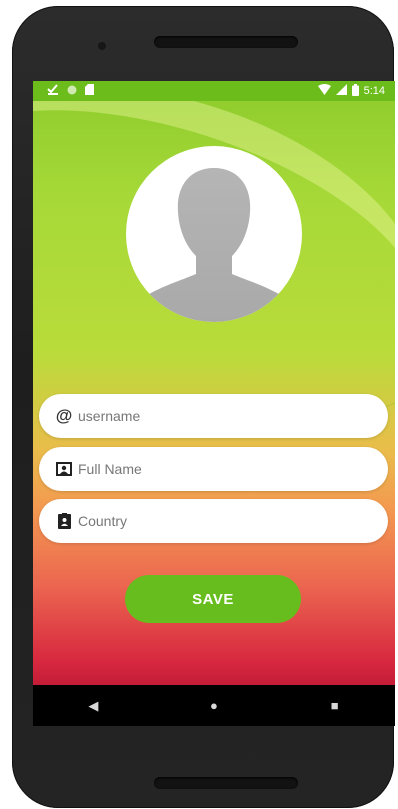  Describe the element at coordinates (341, 91) in the screenshot. I see `signal-icon` at that location.